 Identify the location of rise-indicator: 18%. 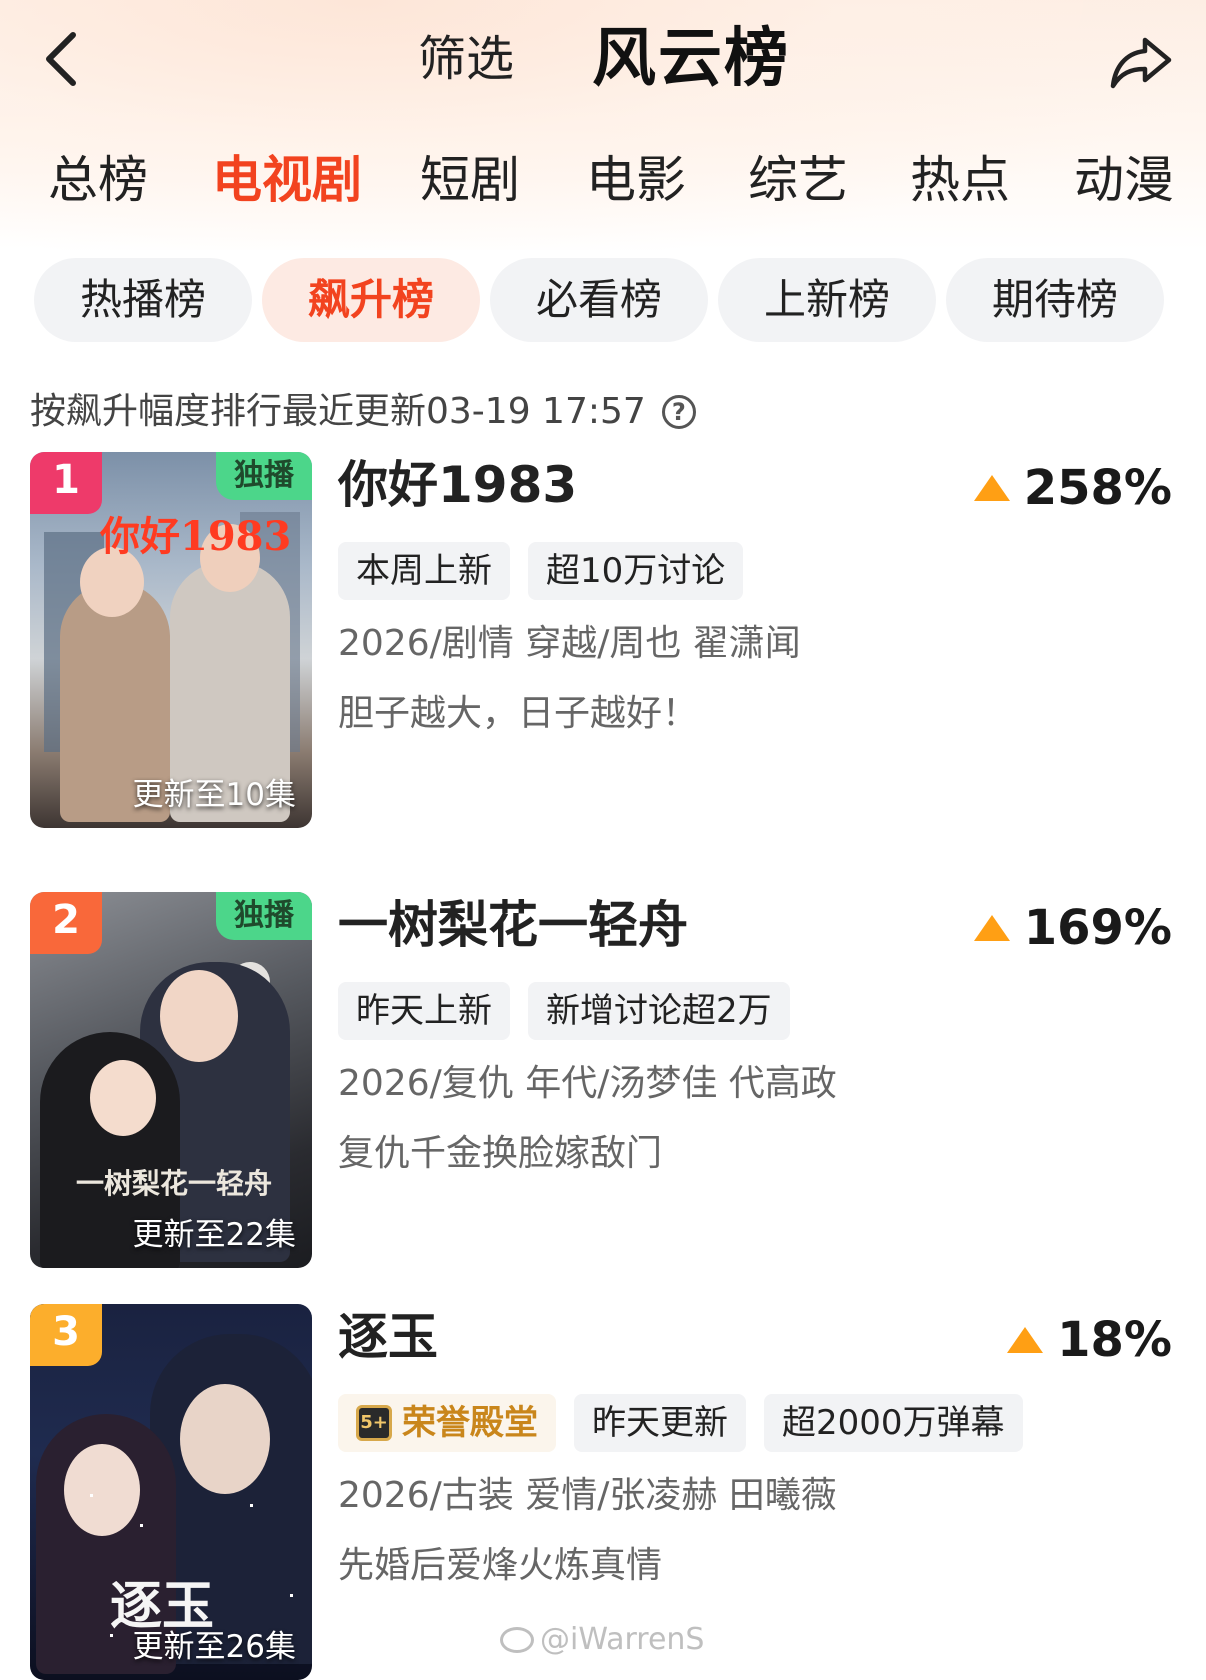
(1089, 1340).